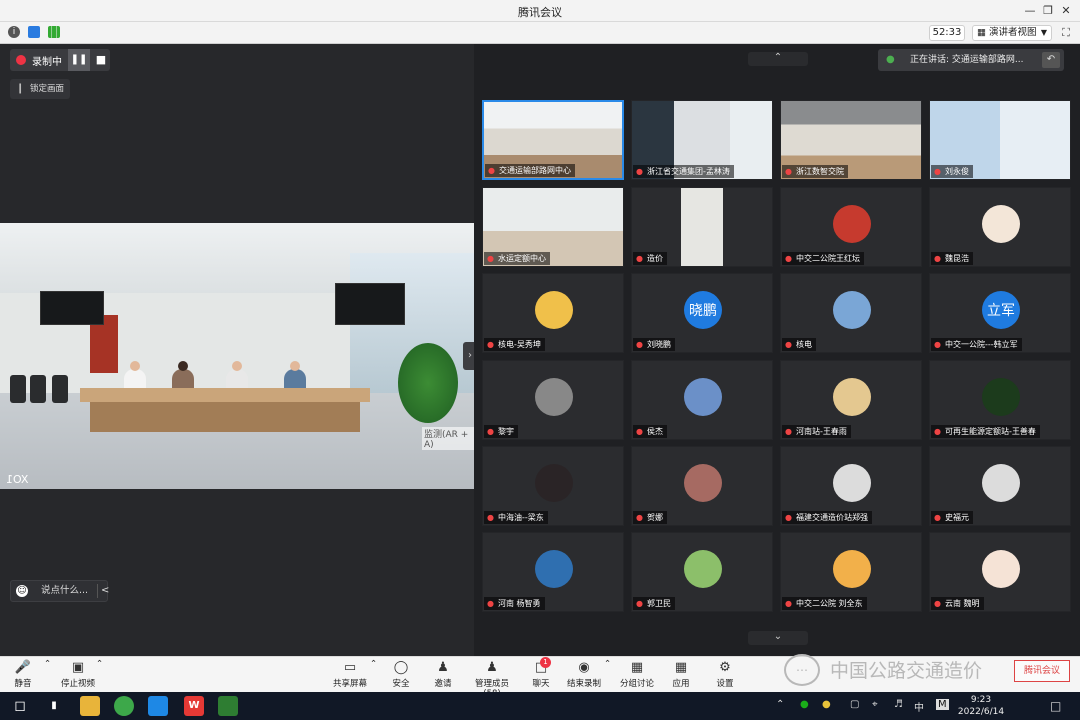  Describe the element at coordinates (827, 517) in the screenshot. I see `participant-nametag: ● 福建交通造价站郑强` at that location.